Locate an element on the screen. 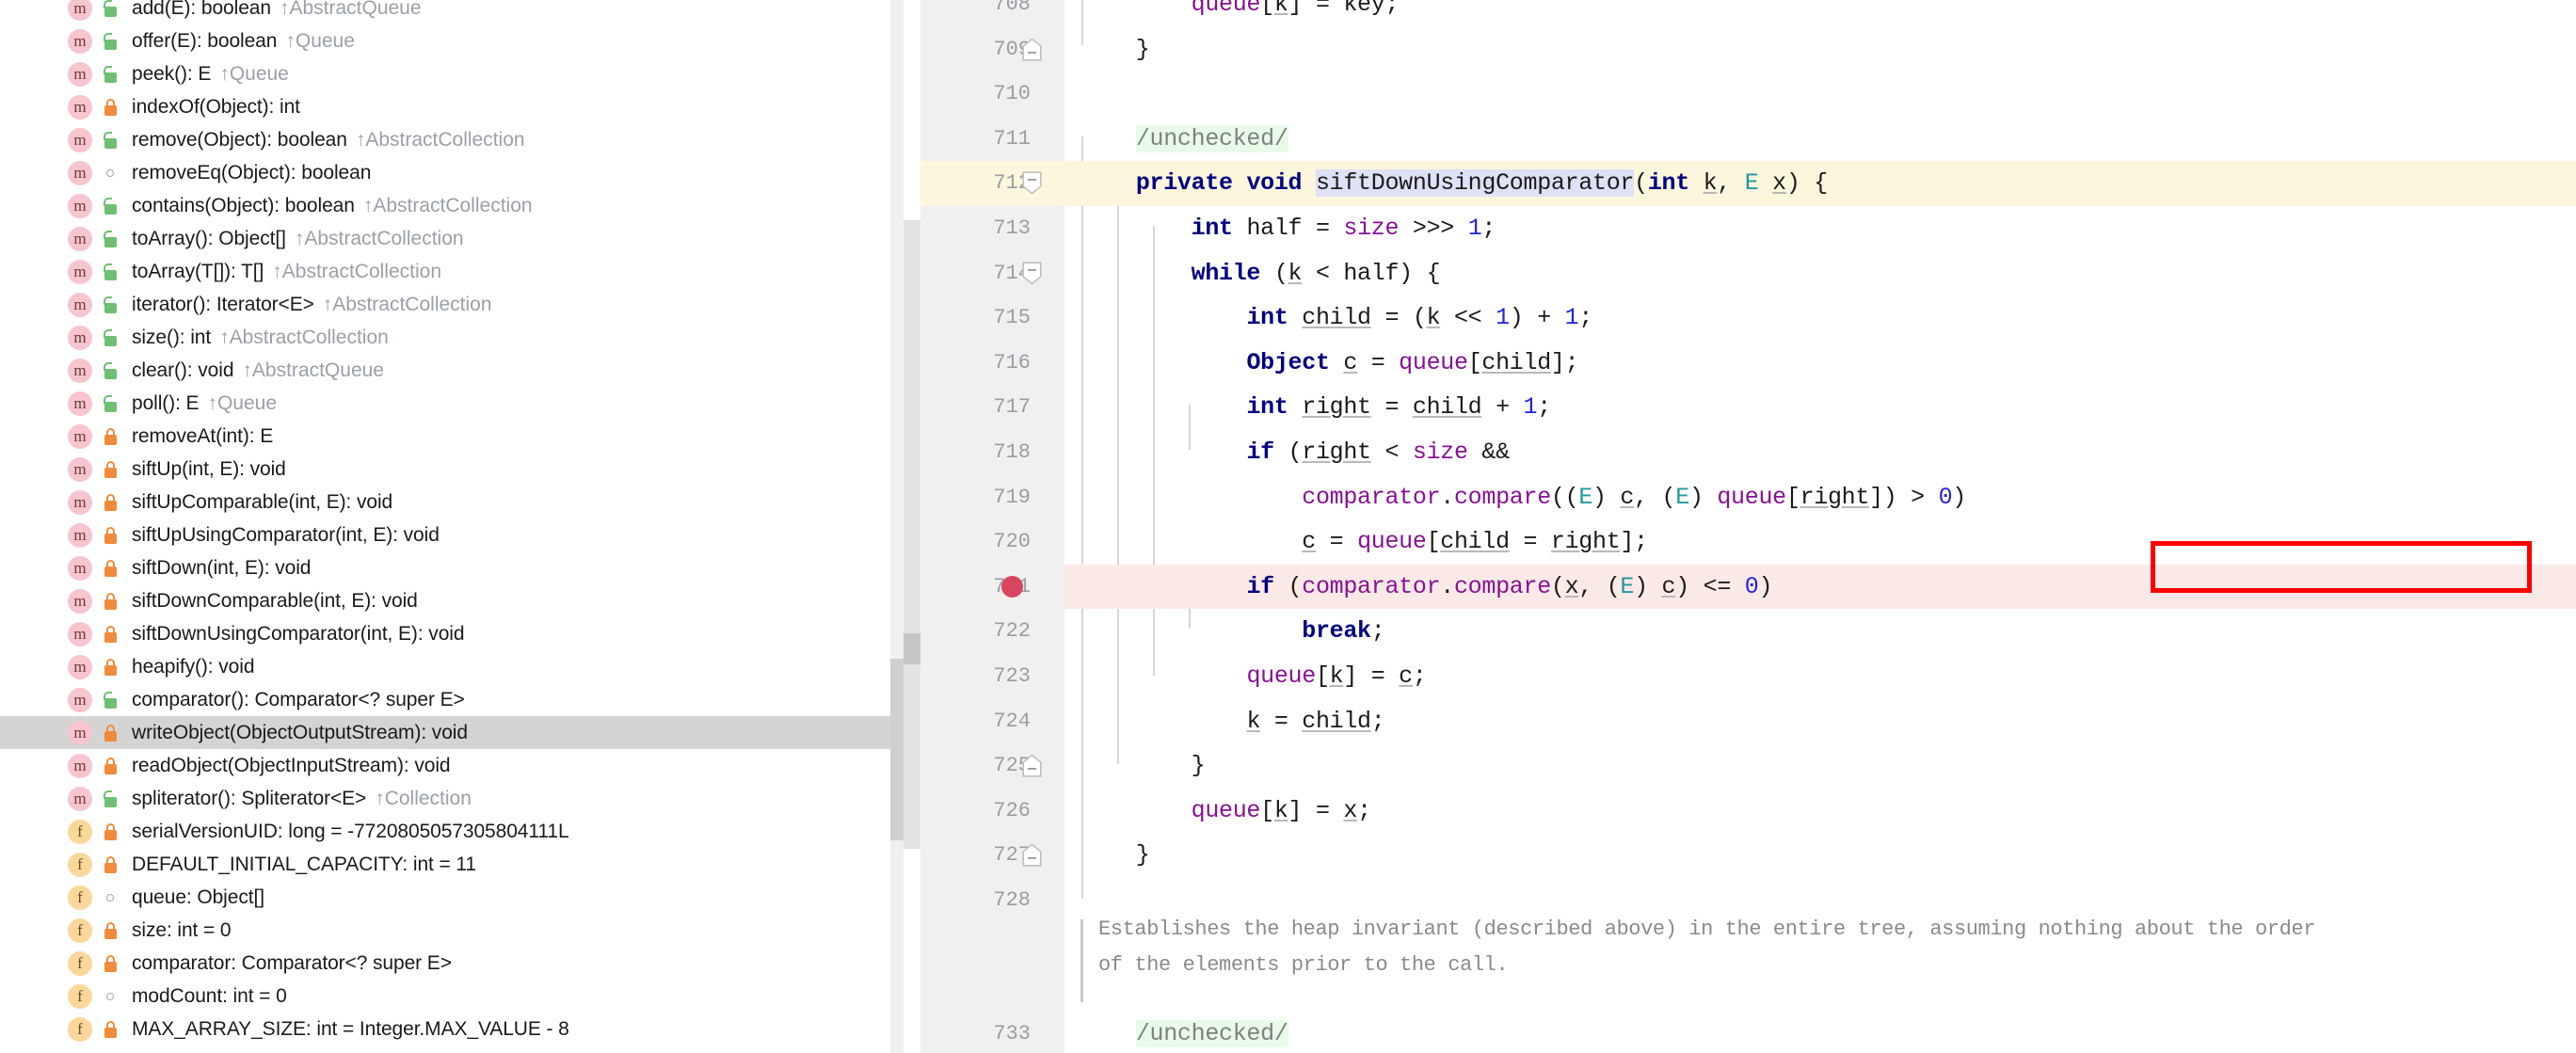  structure-scrollbar-thumb is located at coordinates (897, 750).